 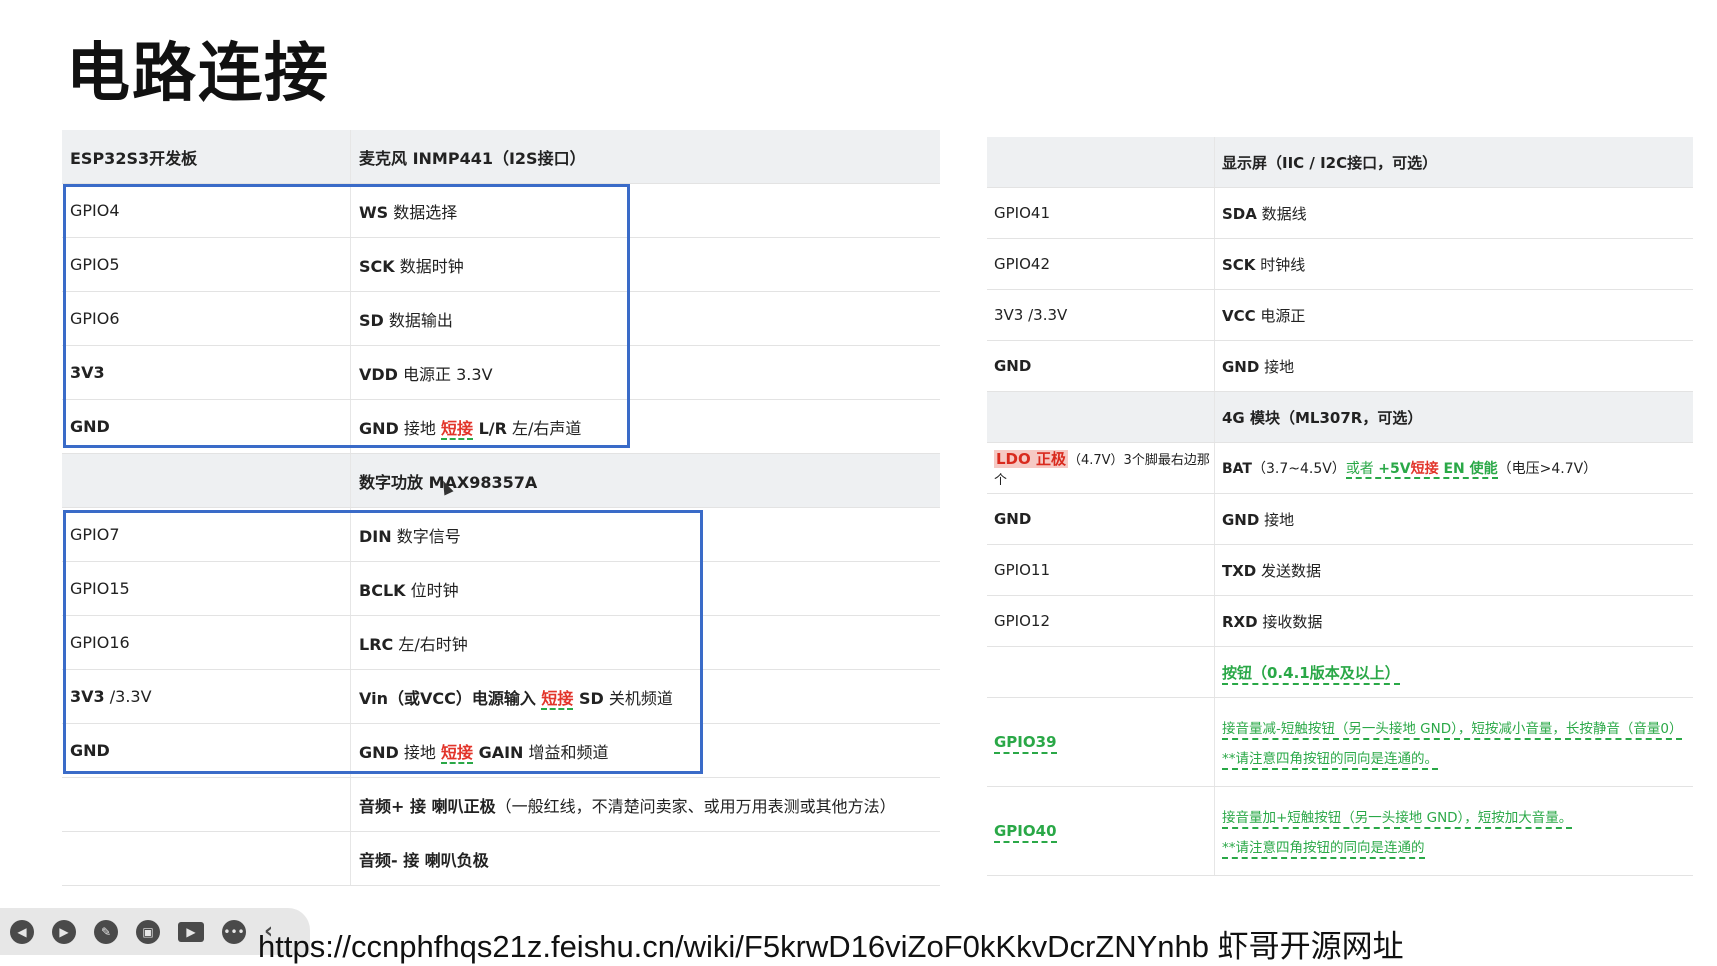 I want to click on alt-note: 或者, so click(x=1362, y=469).